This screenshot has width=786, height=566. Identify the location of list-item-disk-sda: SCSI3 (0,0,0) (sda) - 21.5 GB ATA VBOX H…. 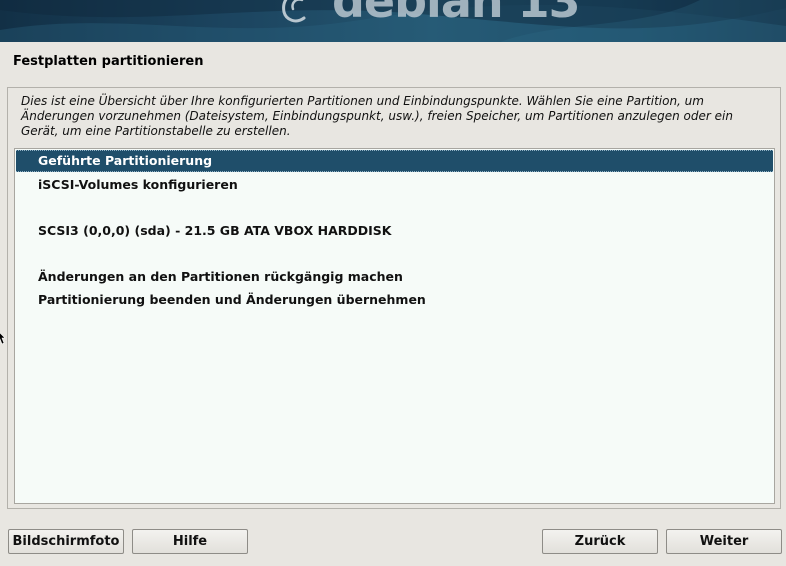
(394, 231).